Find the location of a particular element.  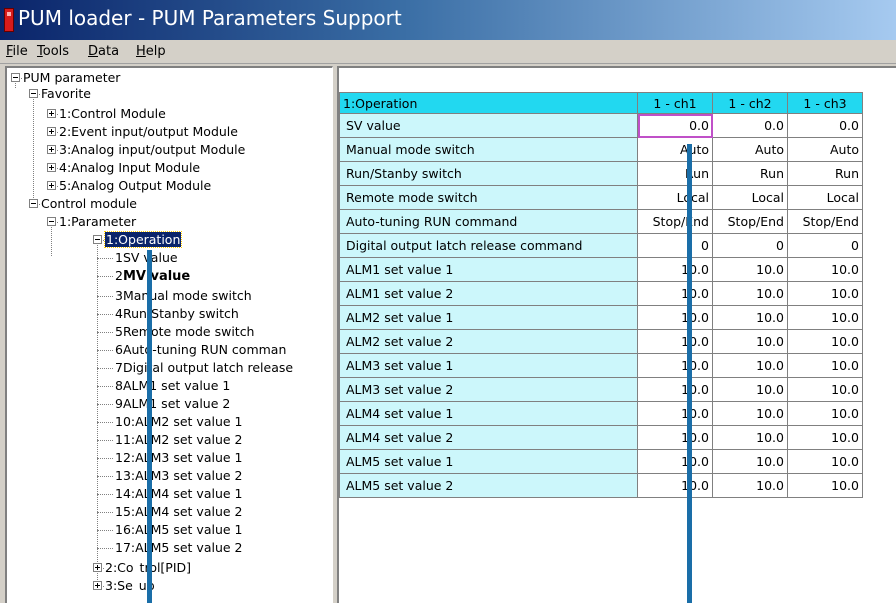

tree-node: PUM parameter is located at coordinates (169, 78).